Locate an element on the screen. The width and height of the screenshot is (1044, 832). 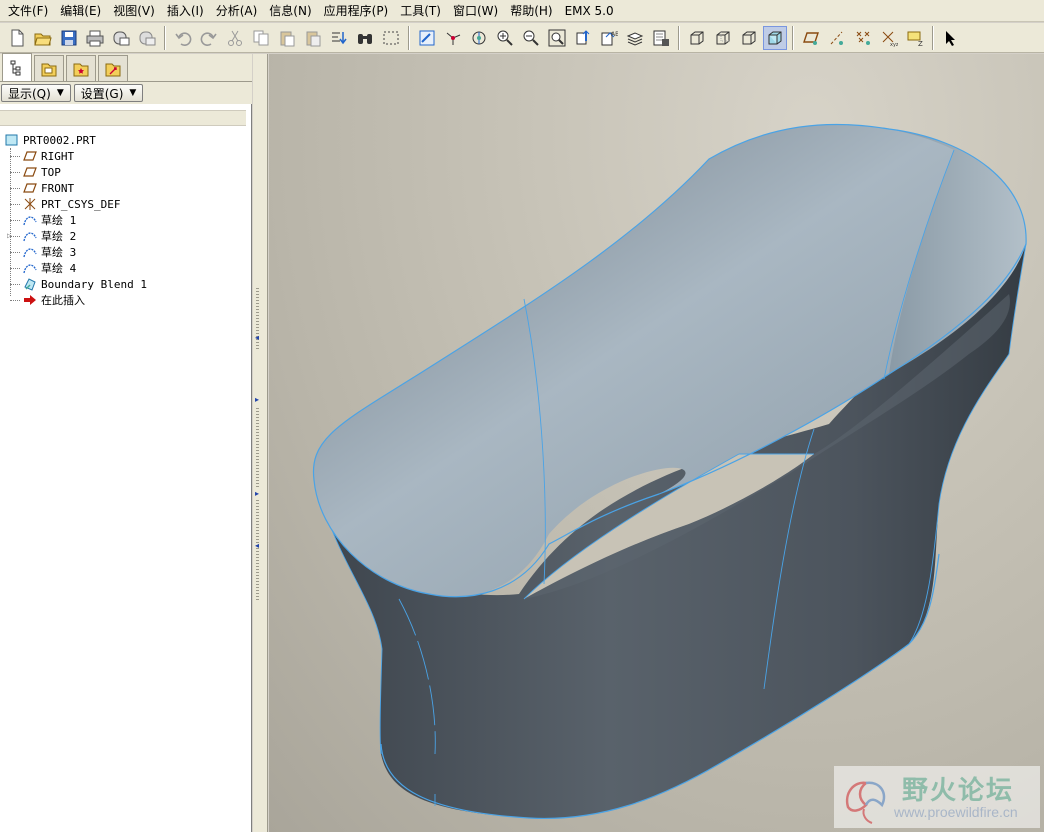
layers-icon is located at coordinates (635, 38).